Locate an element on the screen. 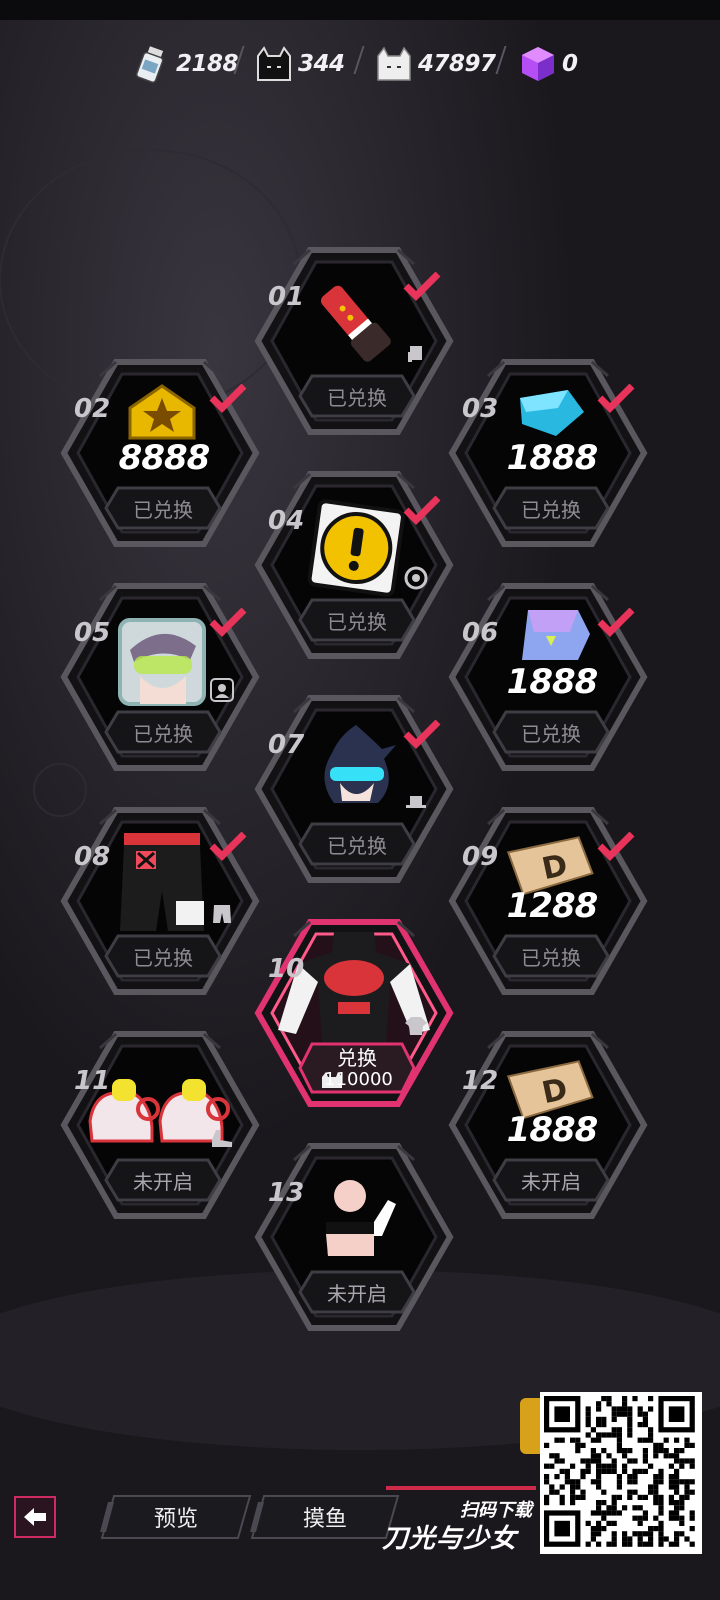 This screenshot has width=720, height=1600. preview-button: 预览 is located at coordinates (176, 1517).